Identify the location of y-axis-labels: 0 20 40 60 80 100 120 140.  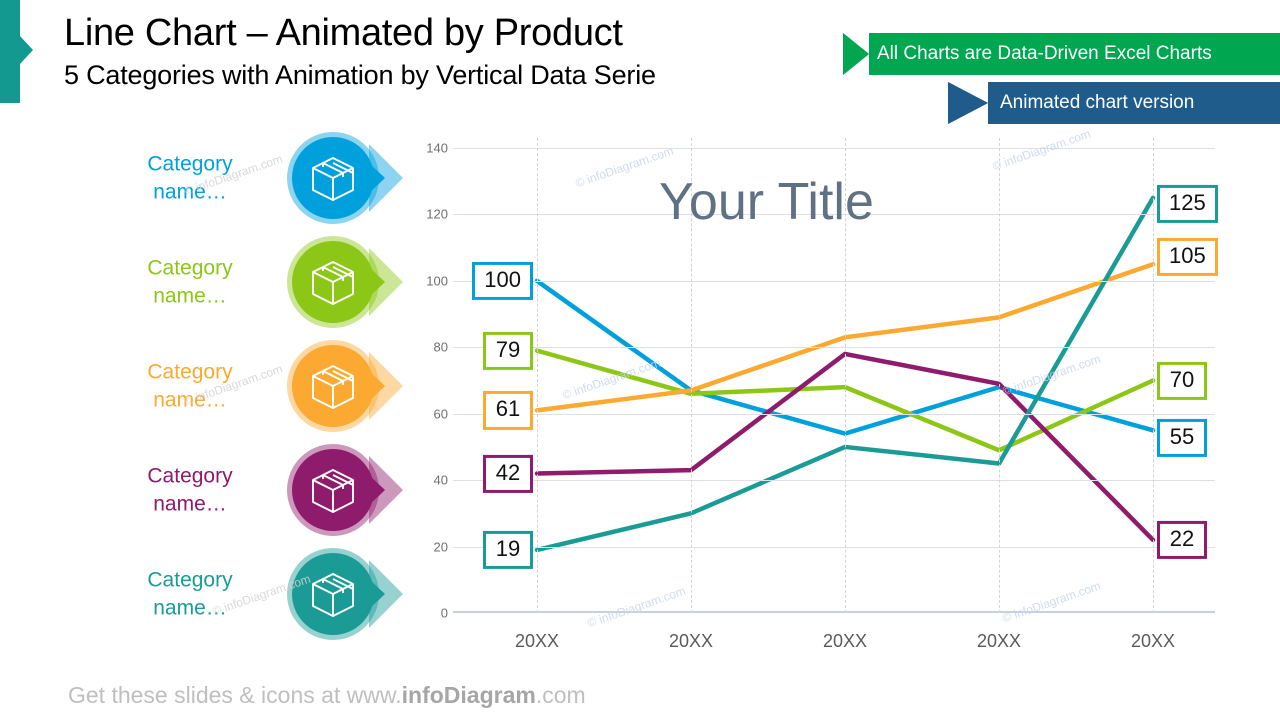
(426, 380).